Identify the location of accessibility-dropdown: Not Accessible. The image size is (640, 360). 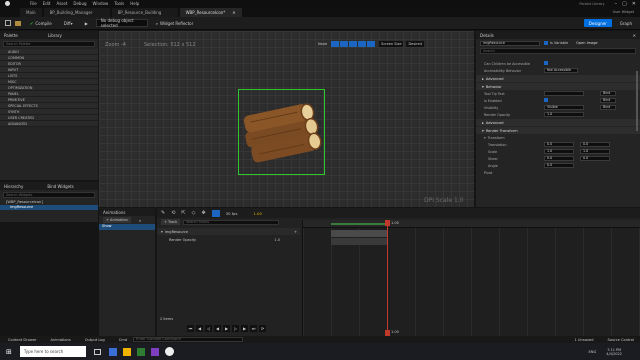
(561, 70).